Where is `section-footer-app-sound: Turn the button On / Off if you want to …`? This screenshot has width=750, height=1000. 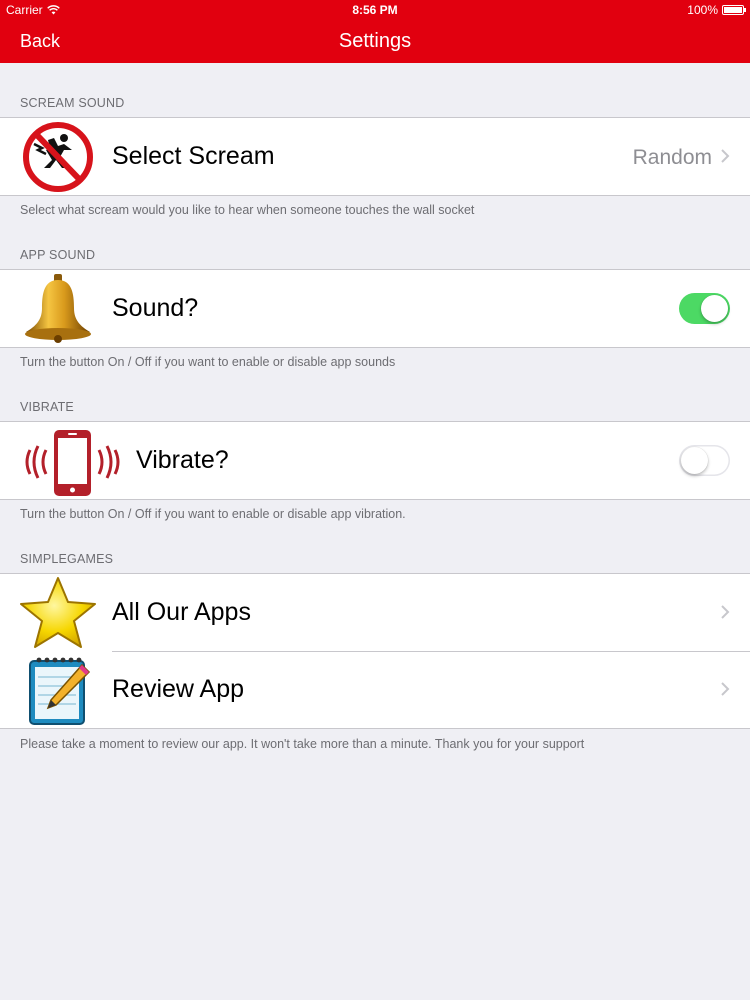 section-footer-app-sound: Turn the button On / Off if you want to … is located at coordinates (208, 362).